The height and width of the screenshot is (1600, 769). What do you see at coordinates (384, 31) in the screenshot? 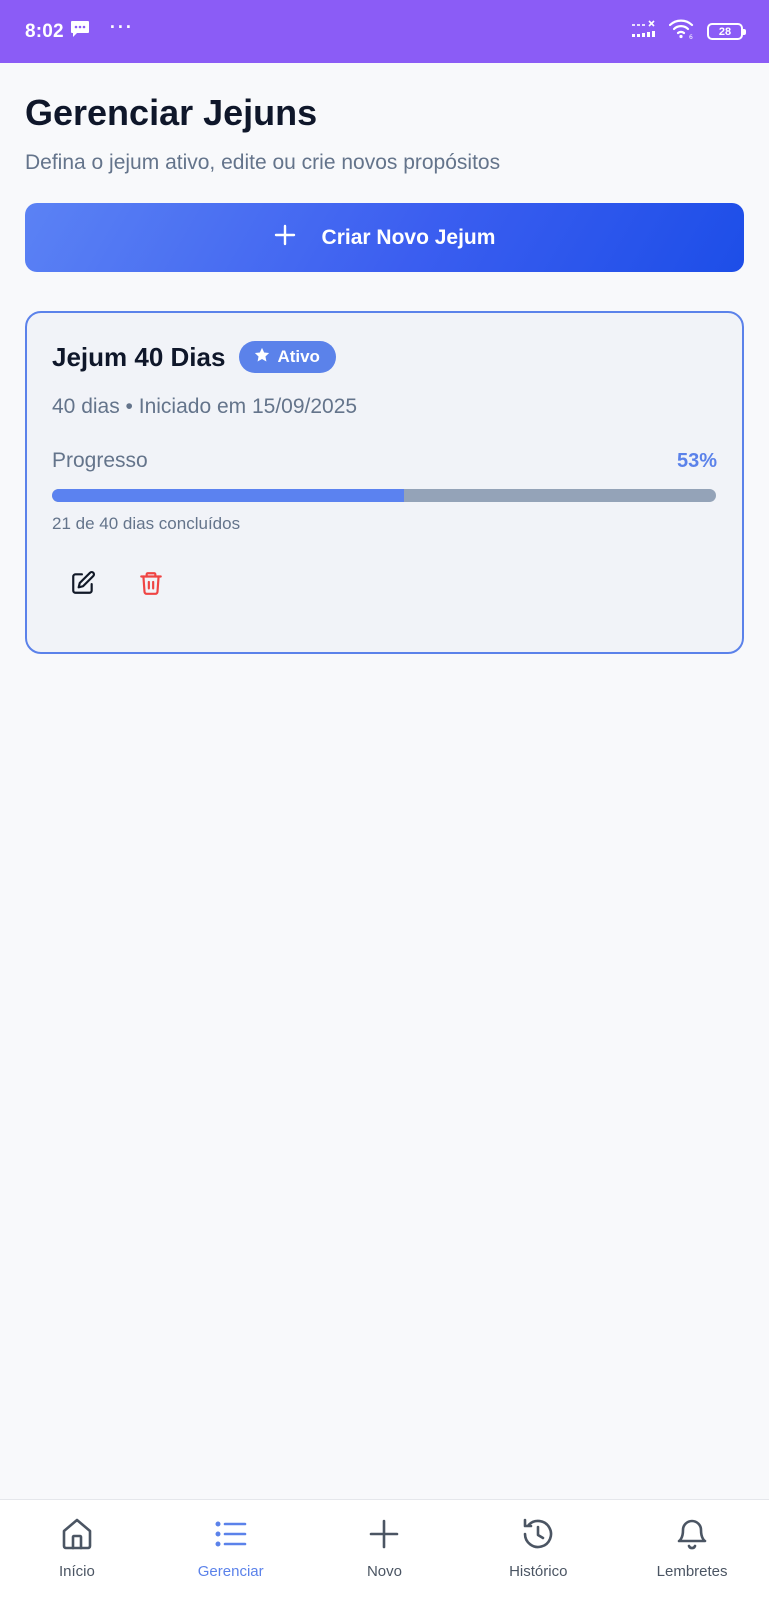
I see `status-bar: 8:02 ··· 6 28` at bounding box center [384, 31].